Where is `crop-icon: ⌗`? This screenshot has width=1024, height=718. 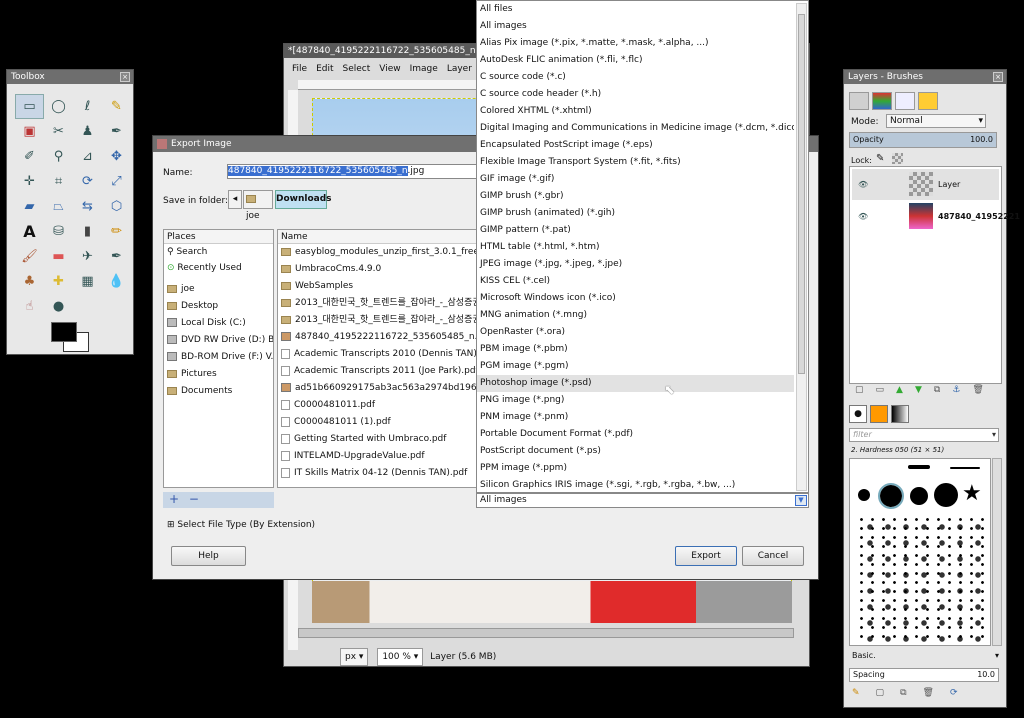 crop-icon: ⌗ is located at coordinates (58, 181).